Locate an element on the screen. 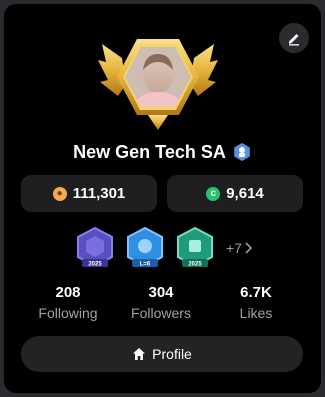 This screenshot has height=397, width=325. edit-icon is located at coordinates (294, 40).